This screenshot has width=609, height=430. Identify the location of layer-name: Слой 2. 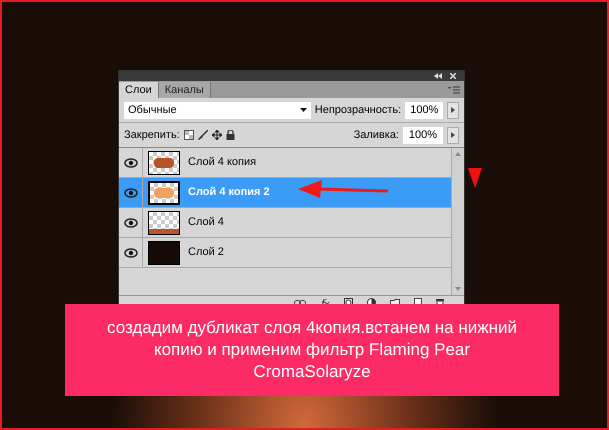
(206, 252).